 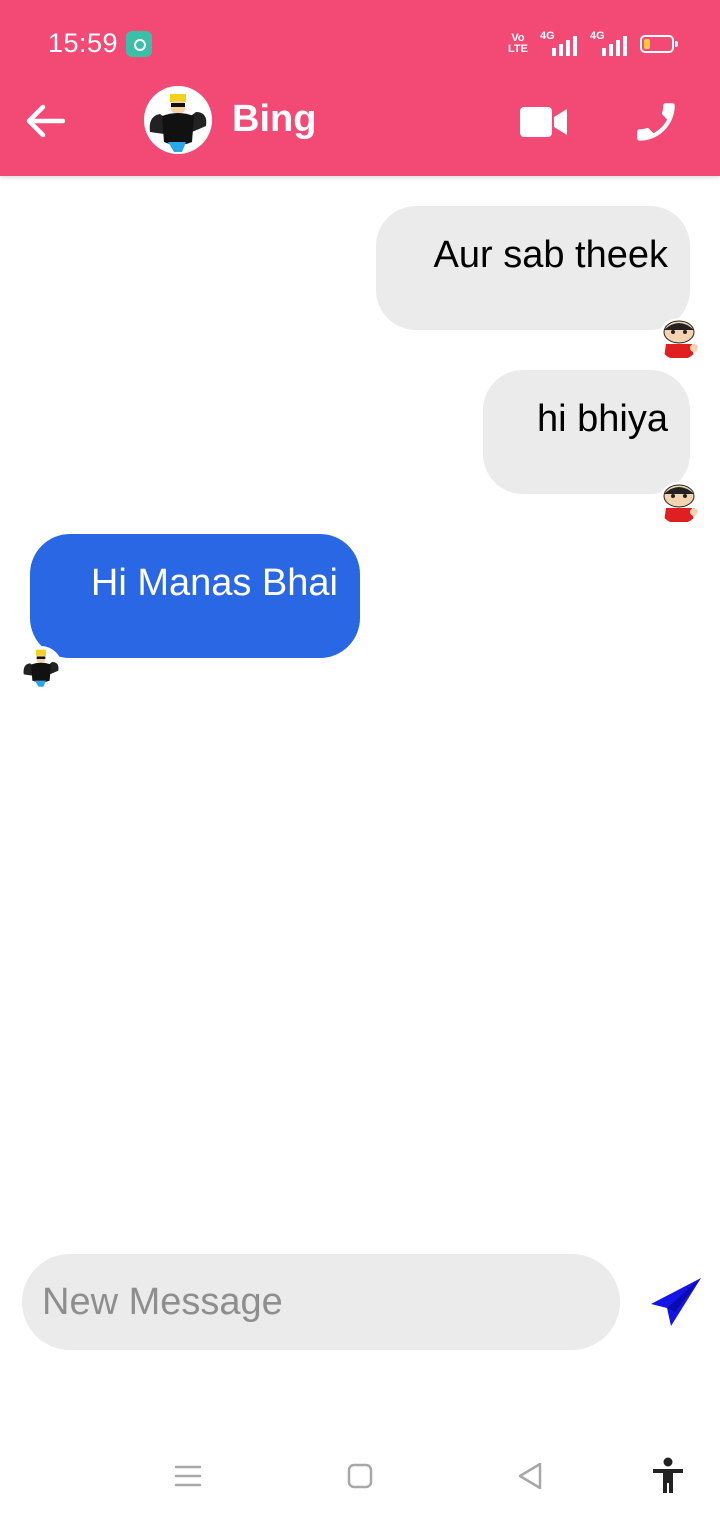 I want to click on home-icon, so click(x=360, y=1476).